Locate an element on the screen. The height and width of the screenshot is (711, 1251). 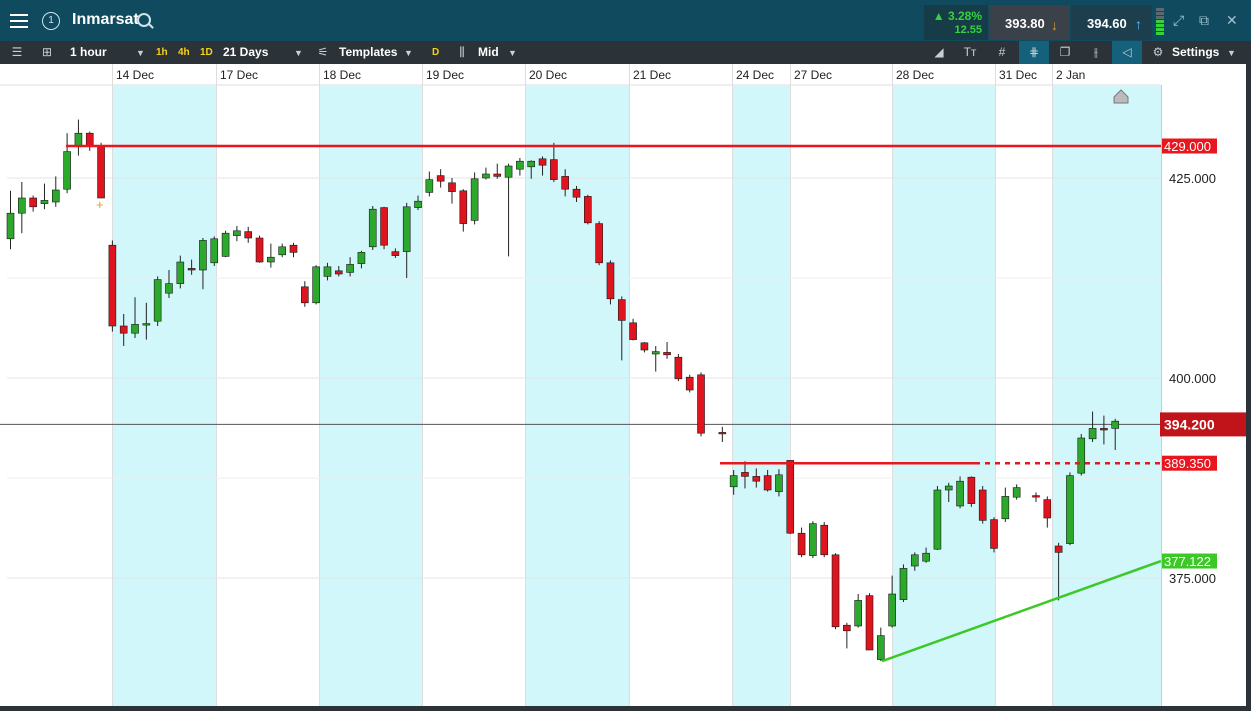
date-label: 2 Jan is located at coordinates (1070, 75).